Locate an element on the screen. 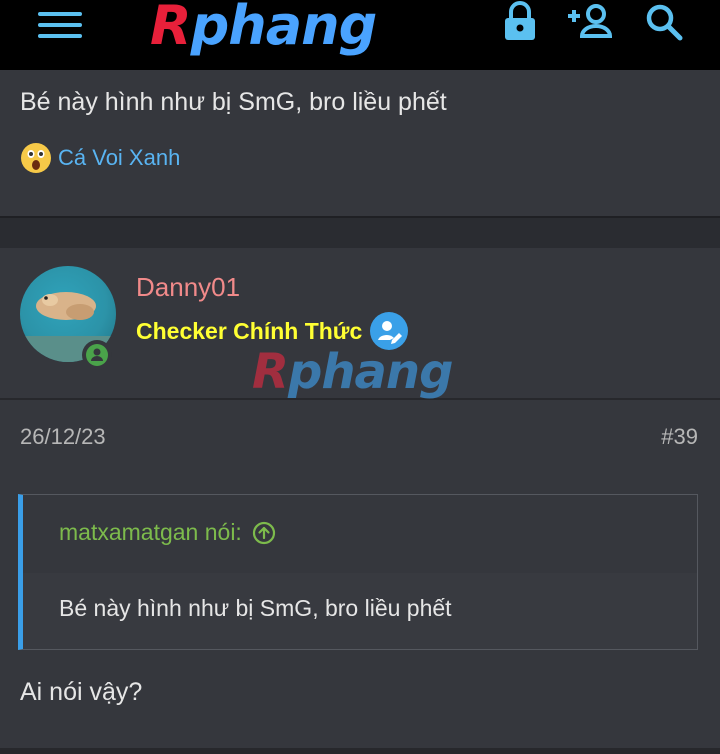  post-meta: 26/12/23 #39 is located at coordinates (360, 430).